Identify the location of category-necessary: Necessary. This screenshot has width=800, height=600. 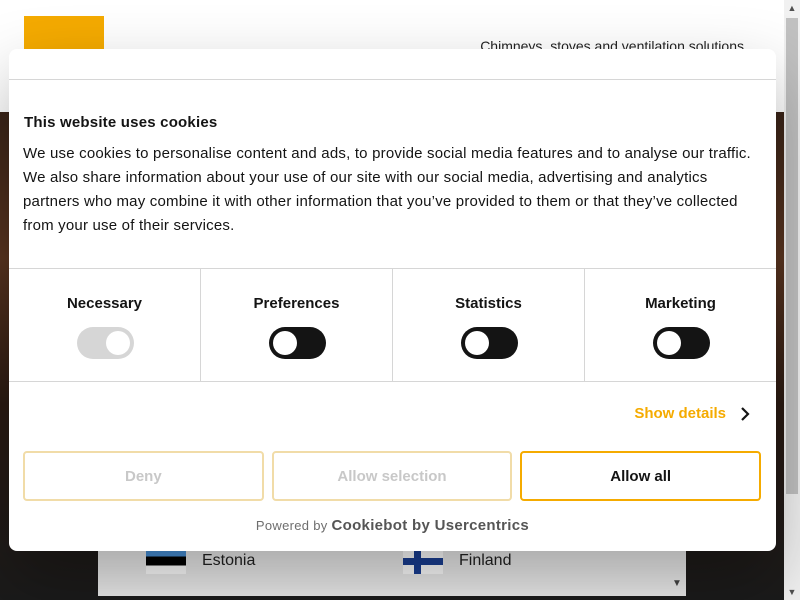
(105, 325).